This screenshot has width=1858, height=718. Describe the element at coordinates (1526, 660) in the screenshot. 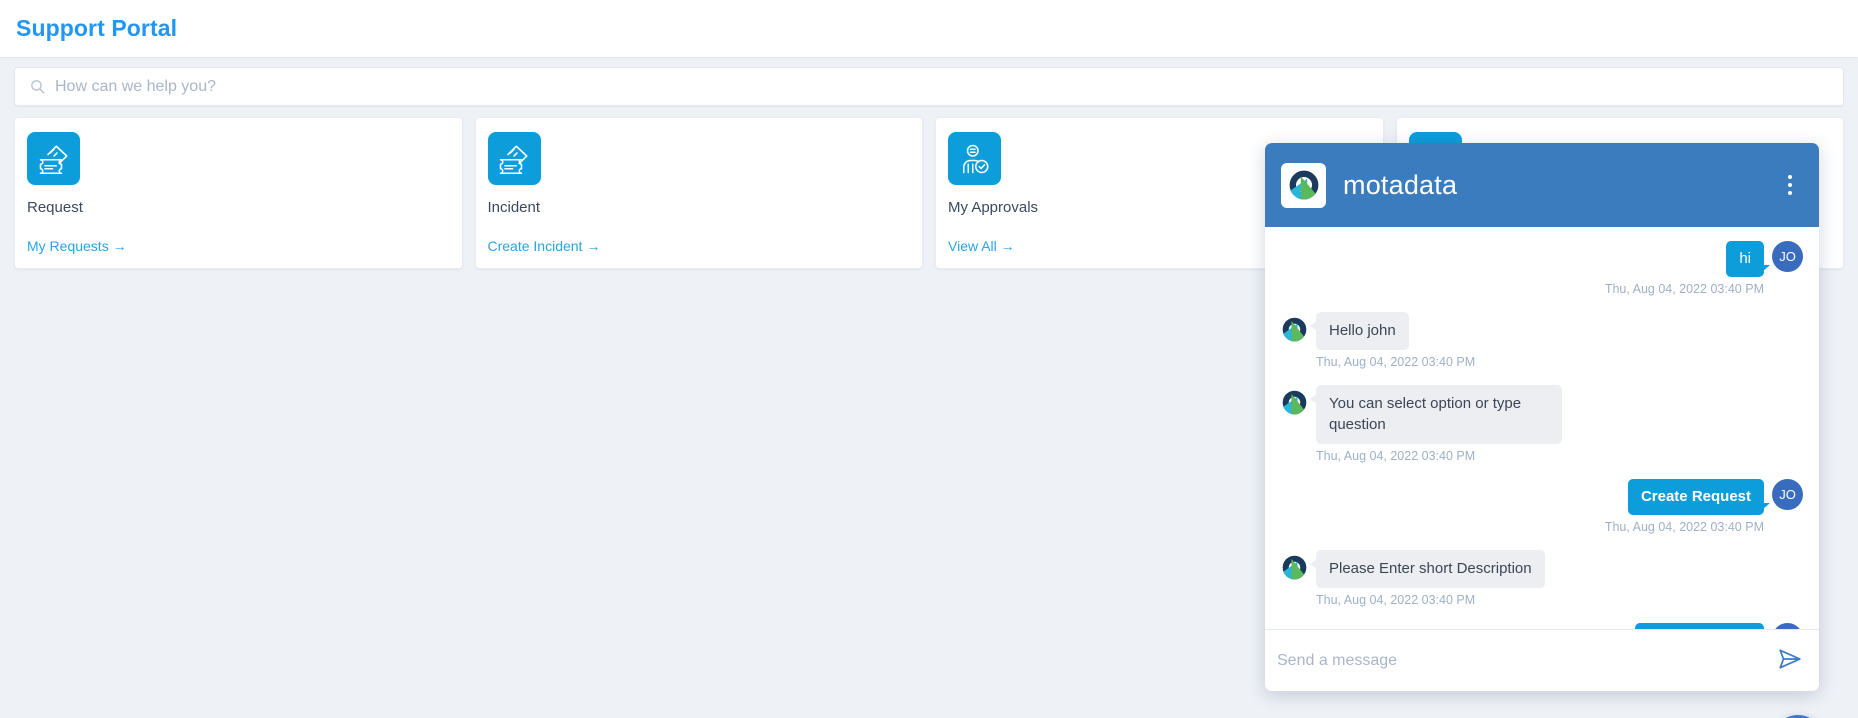

I see `message-input` at that location.